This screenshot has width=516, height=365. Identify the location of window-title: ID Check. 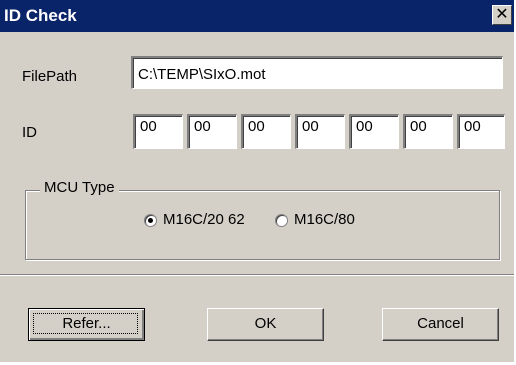
(40, 15).